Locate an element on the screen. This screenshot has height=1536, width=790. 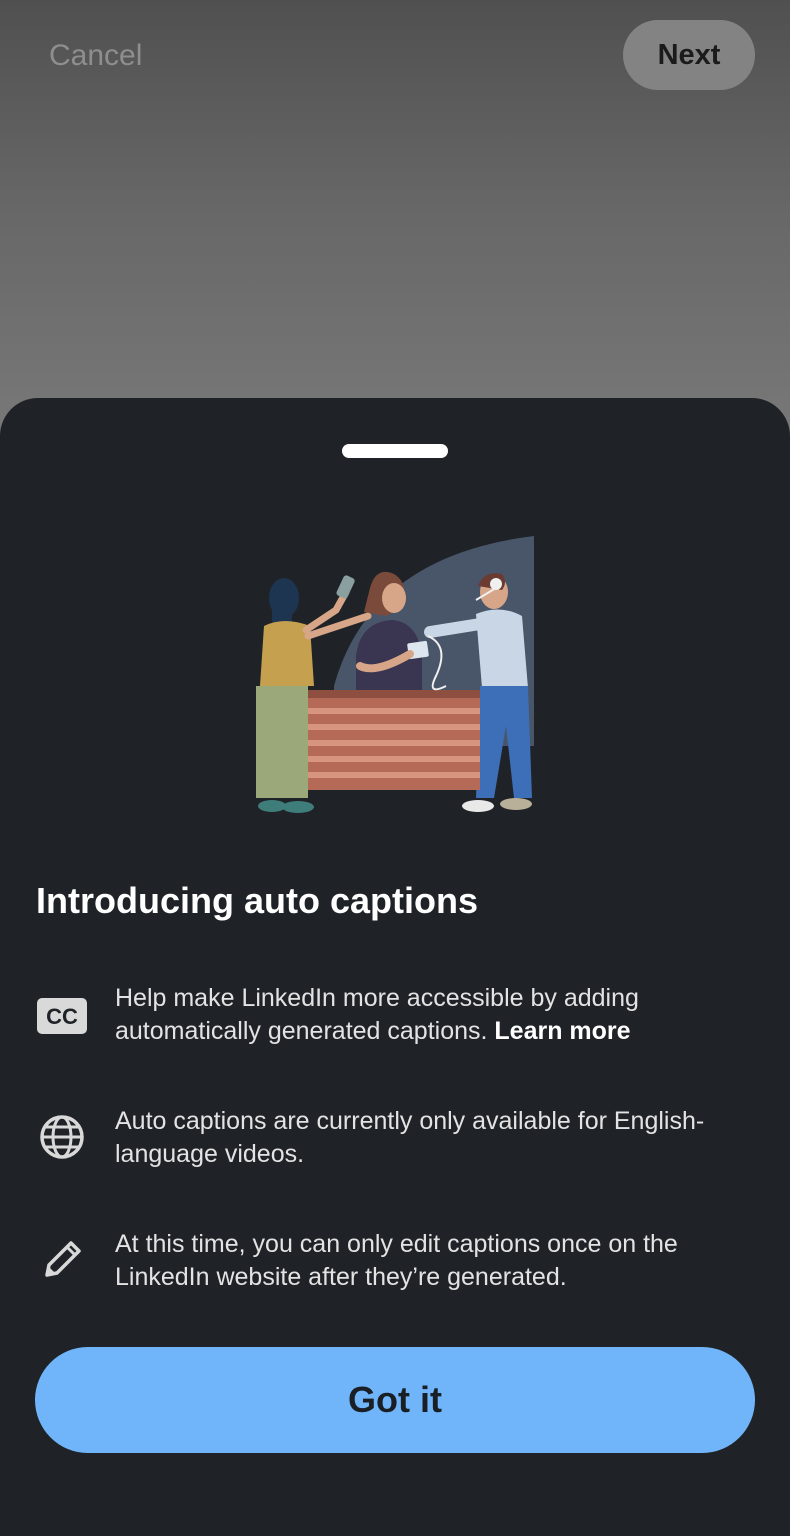
cc-icon: CC is located at coordinates (62, 1016).